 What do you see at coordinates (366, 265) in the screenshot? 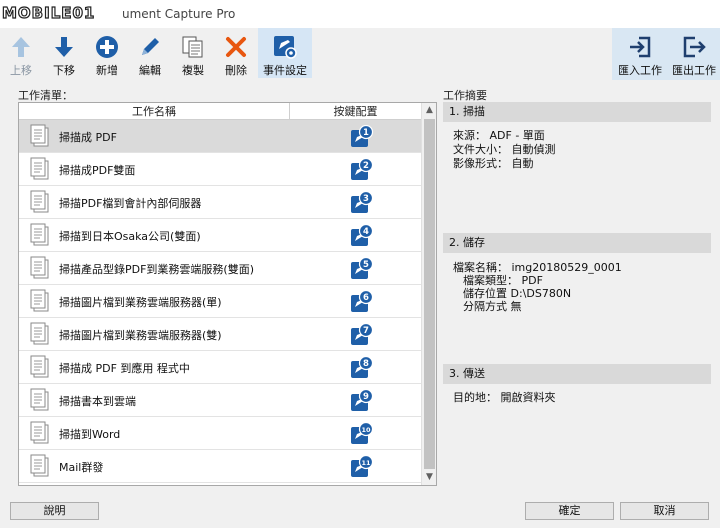
I see `button-number: 5` at bounding box center [366, 265].